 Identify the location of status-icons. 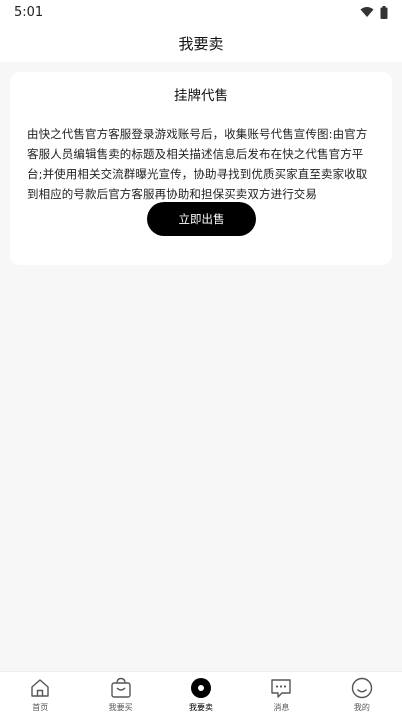
(374, 12).